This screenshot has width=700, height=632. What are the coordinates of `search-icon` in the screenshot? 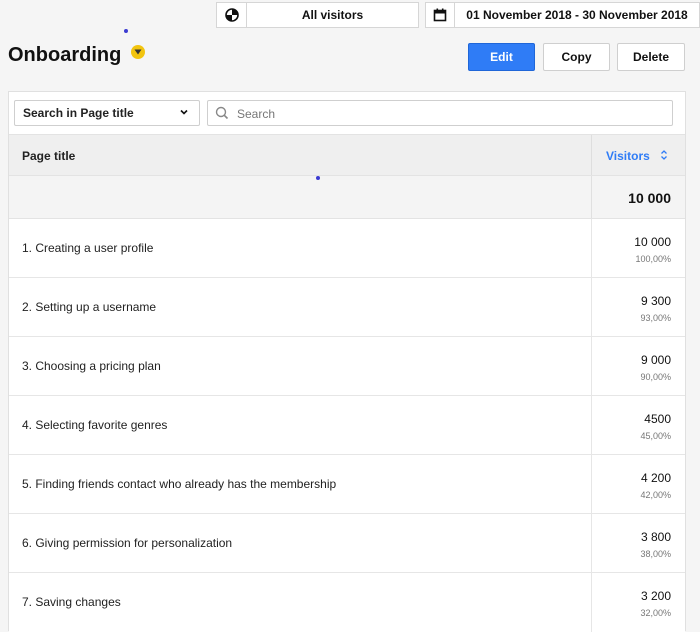 It's located at (222, 113).